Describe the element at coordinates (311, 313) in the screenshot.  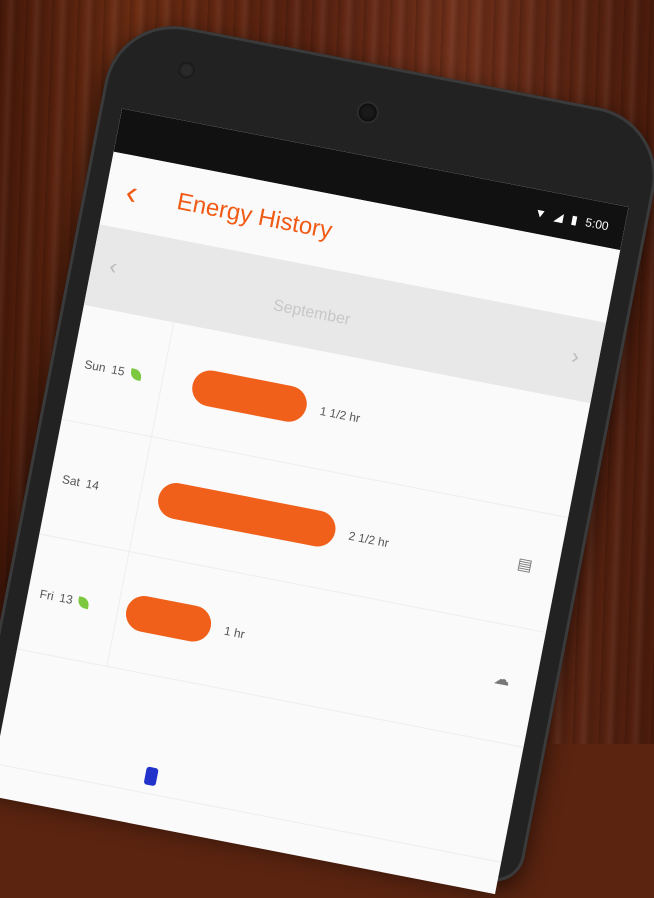
I see `month-label: September` at that location.